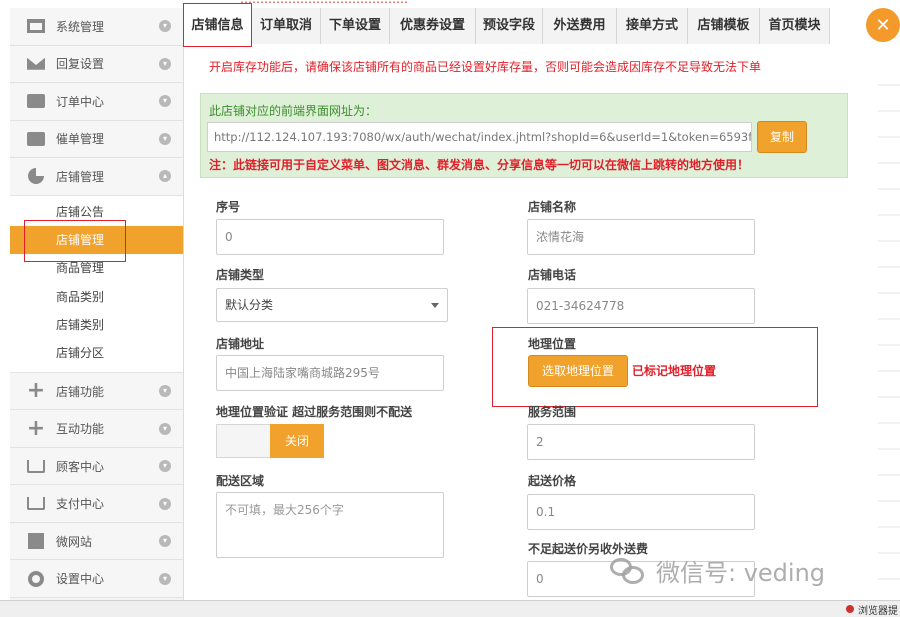 This screenshot has width=900, height=617. Describe the element at coordinates (80, 64) in the screenshot. I see `sidebar-item-label: 回复设置` at that location.